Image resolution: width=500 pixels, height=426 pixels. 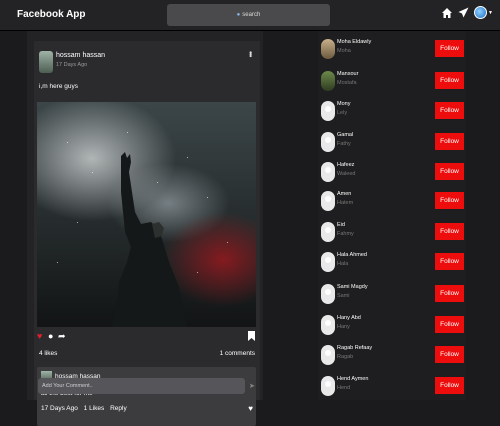 What do you see at coordinates (345, 203) in the screenshot?
I see `suggestion-username: Hatem` at bounding box center [345, 203].